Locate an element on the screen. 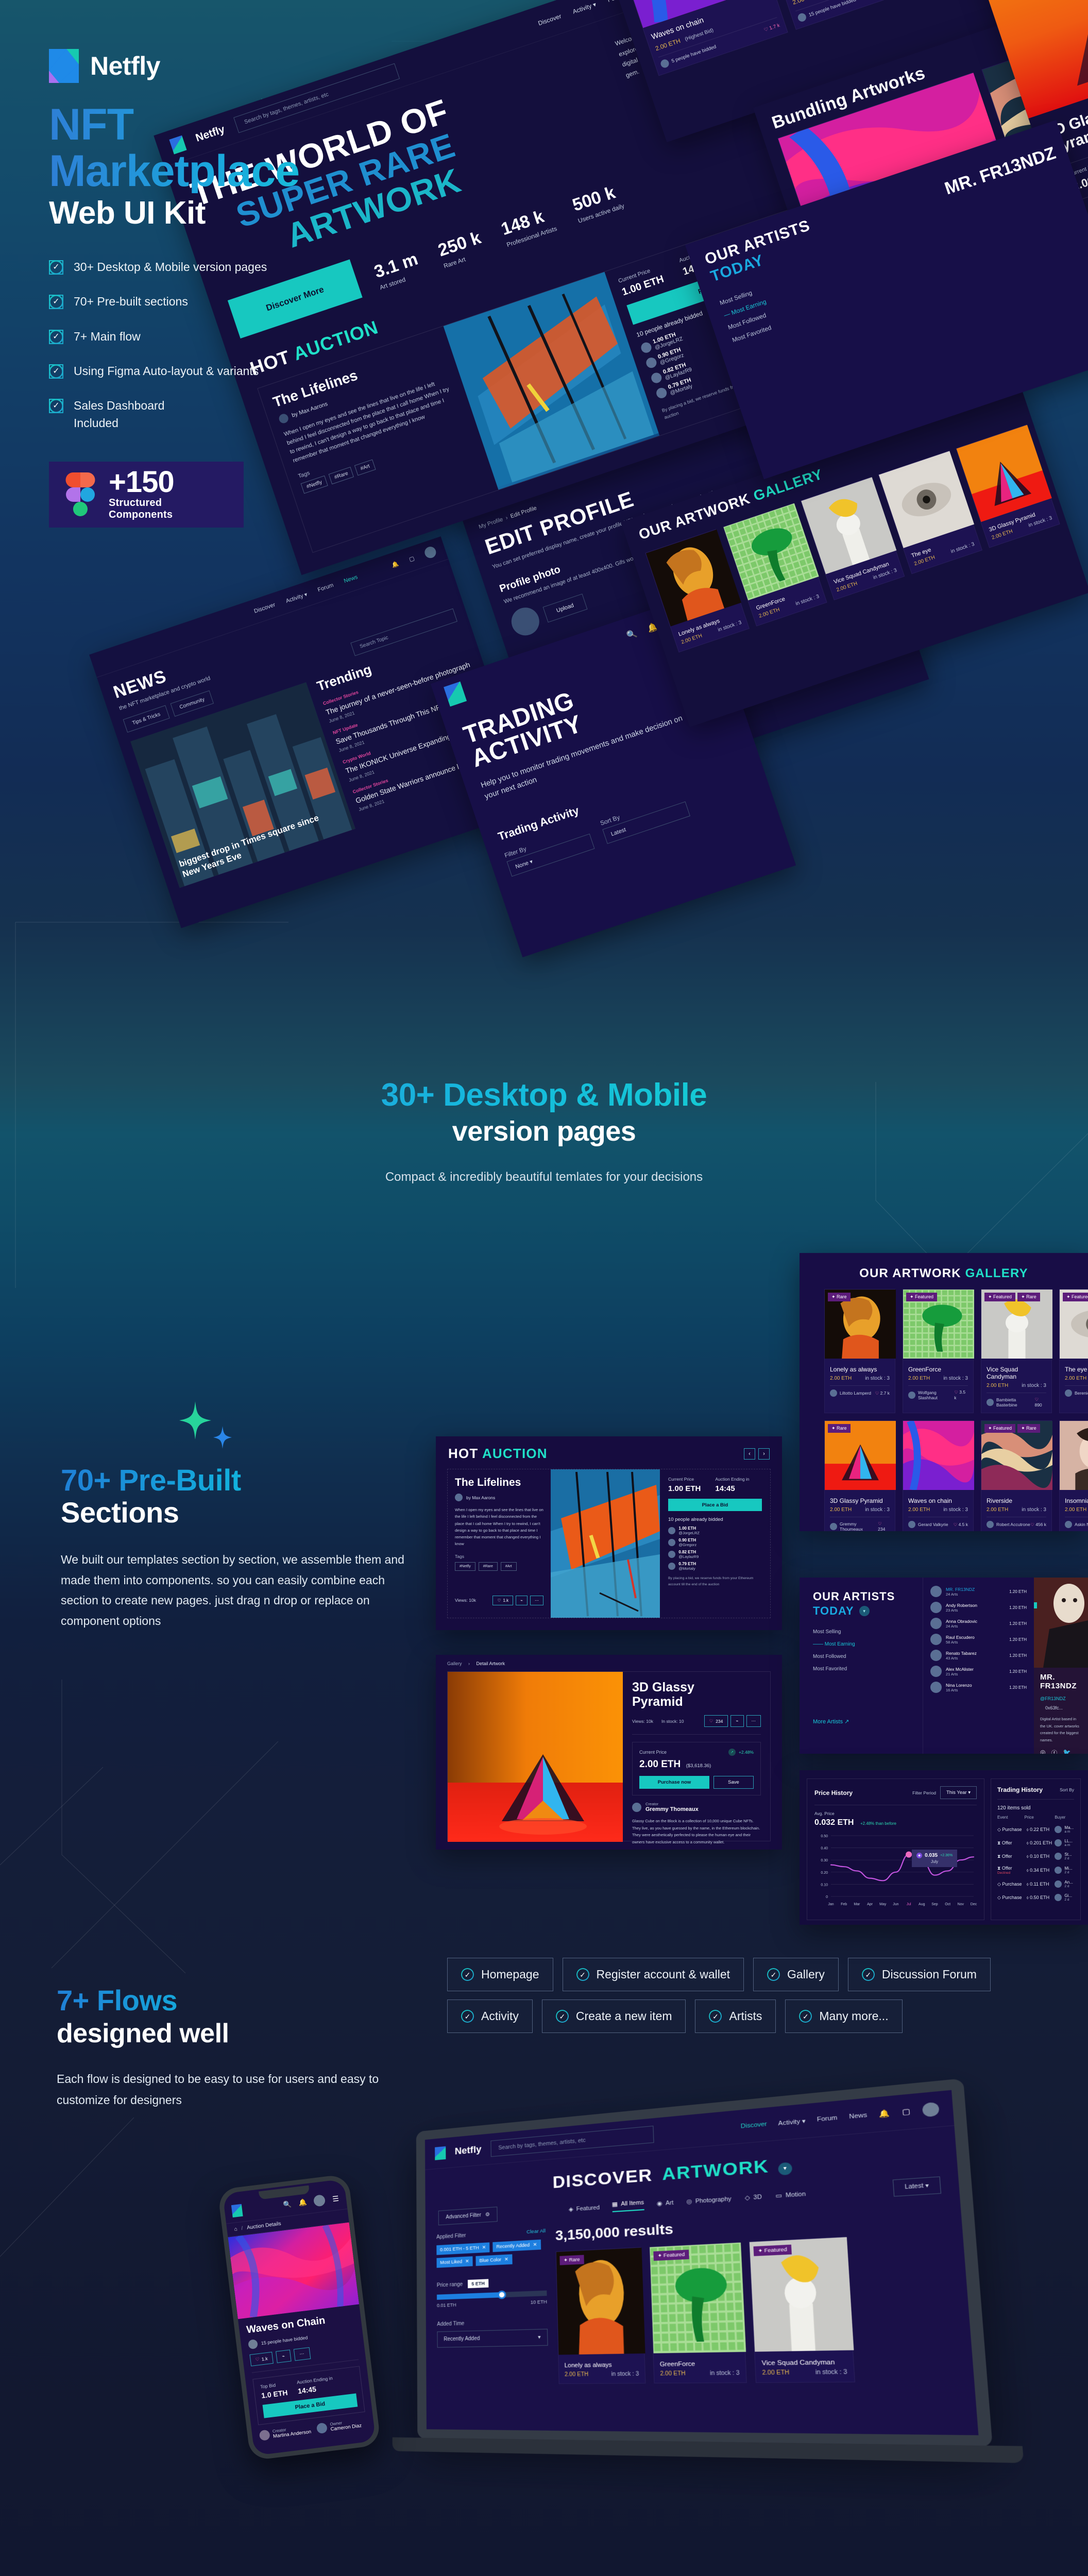  chip-community: Community is located at coordinates (192, 703).